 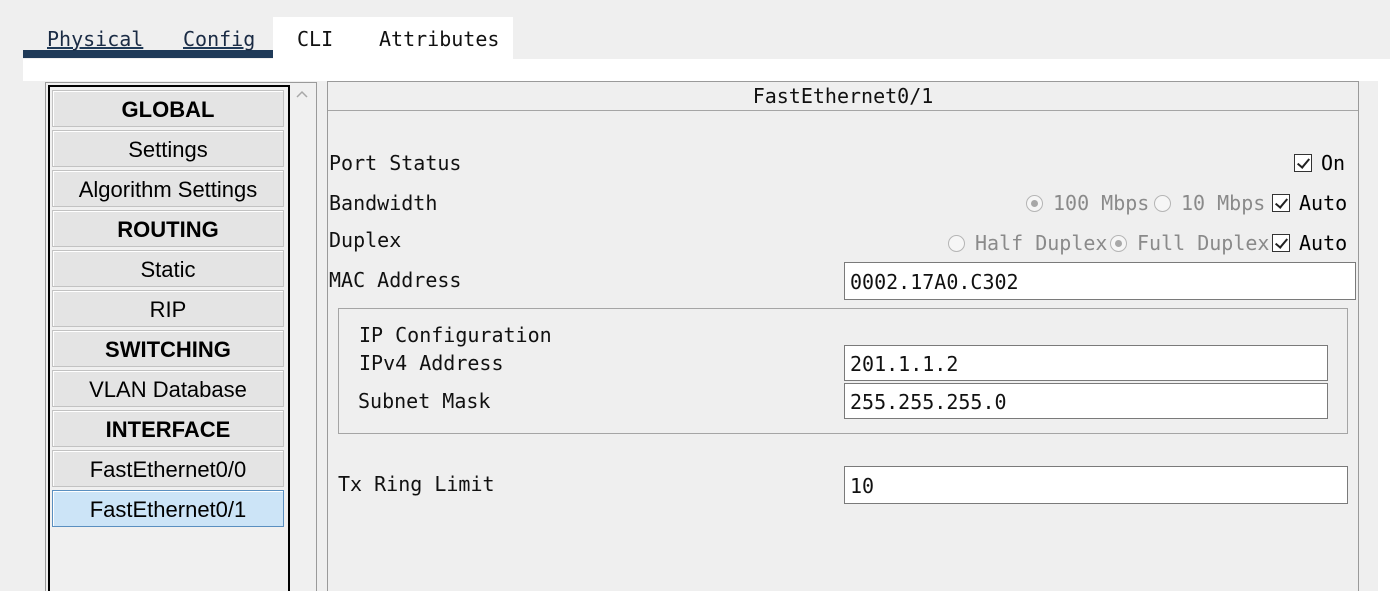 I want to click on nav-header-routing: ROUTING, so click(x=168, y=228).